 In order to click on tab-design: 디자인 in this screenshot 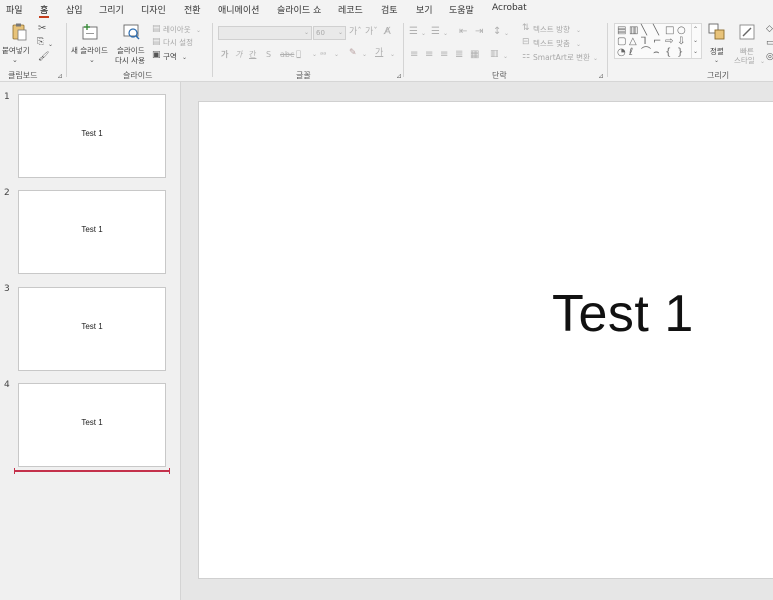, I will do `click(153, 9)`.